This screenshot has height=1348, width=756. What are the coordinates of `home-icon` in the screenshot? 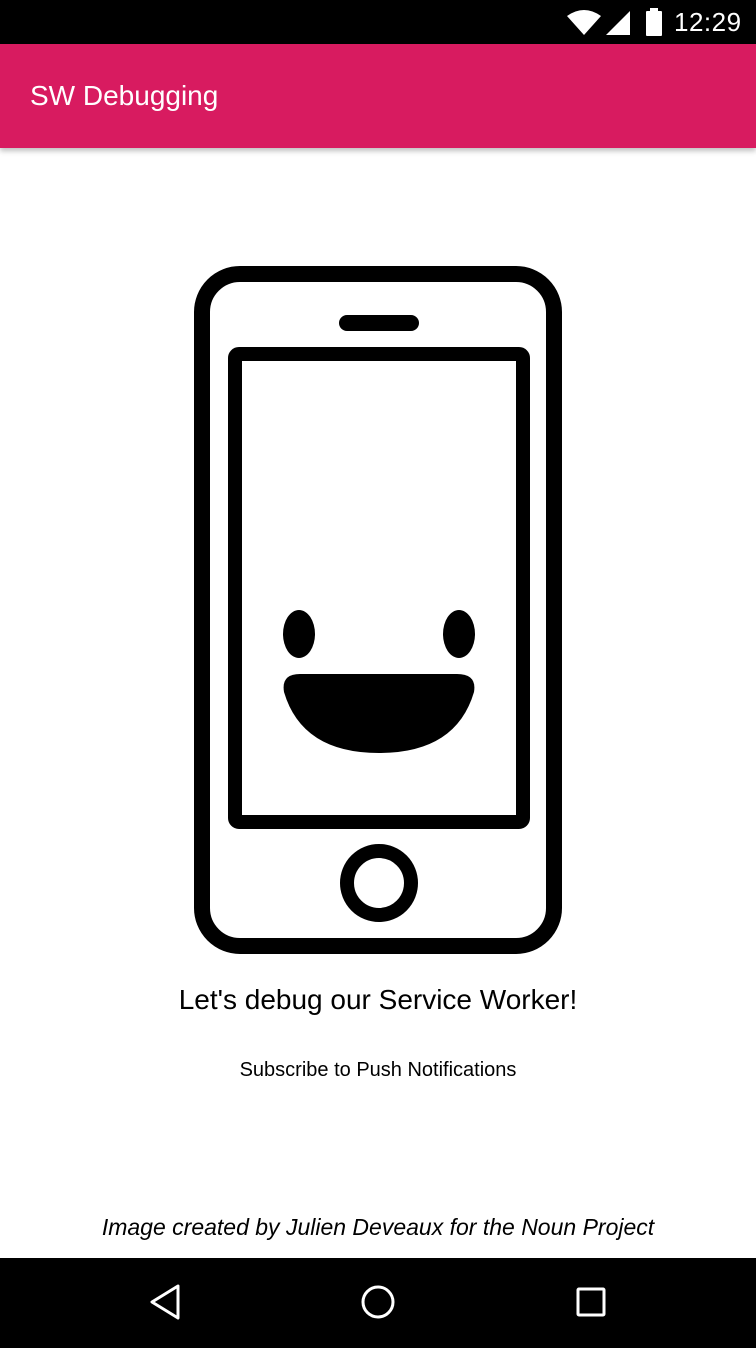 It's located at (378, 1302).